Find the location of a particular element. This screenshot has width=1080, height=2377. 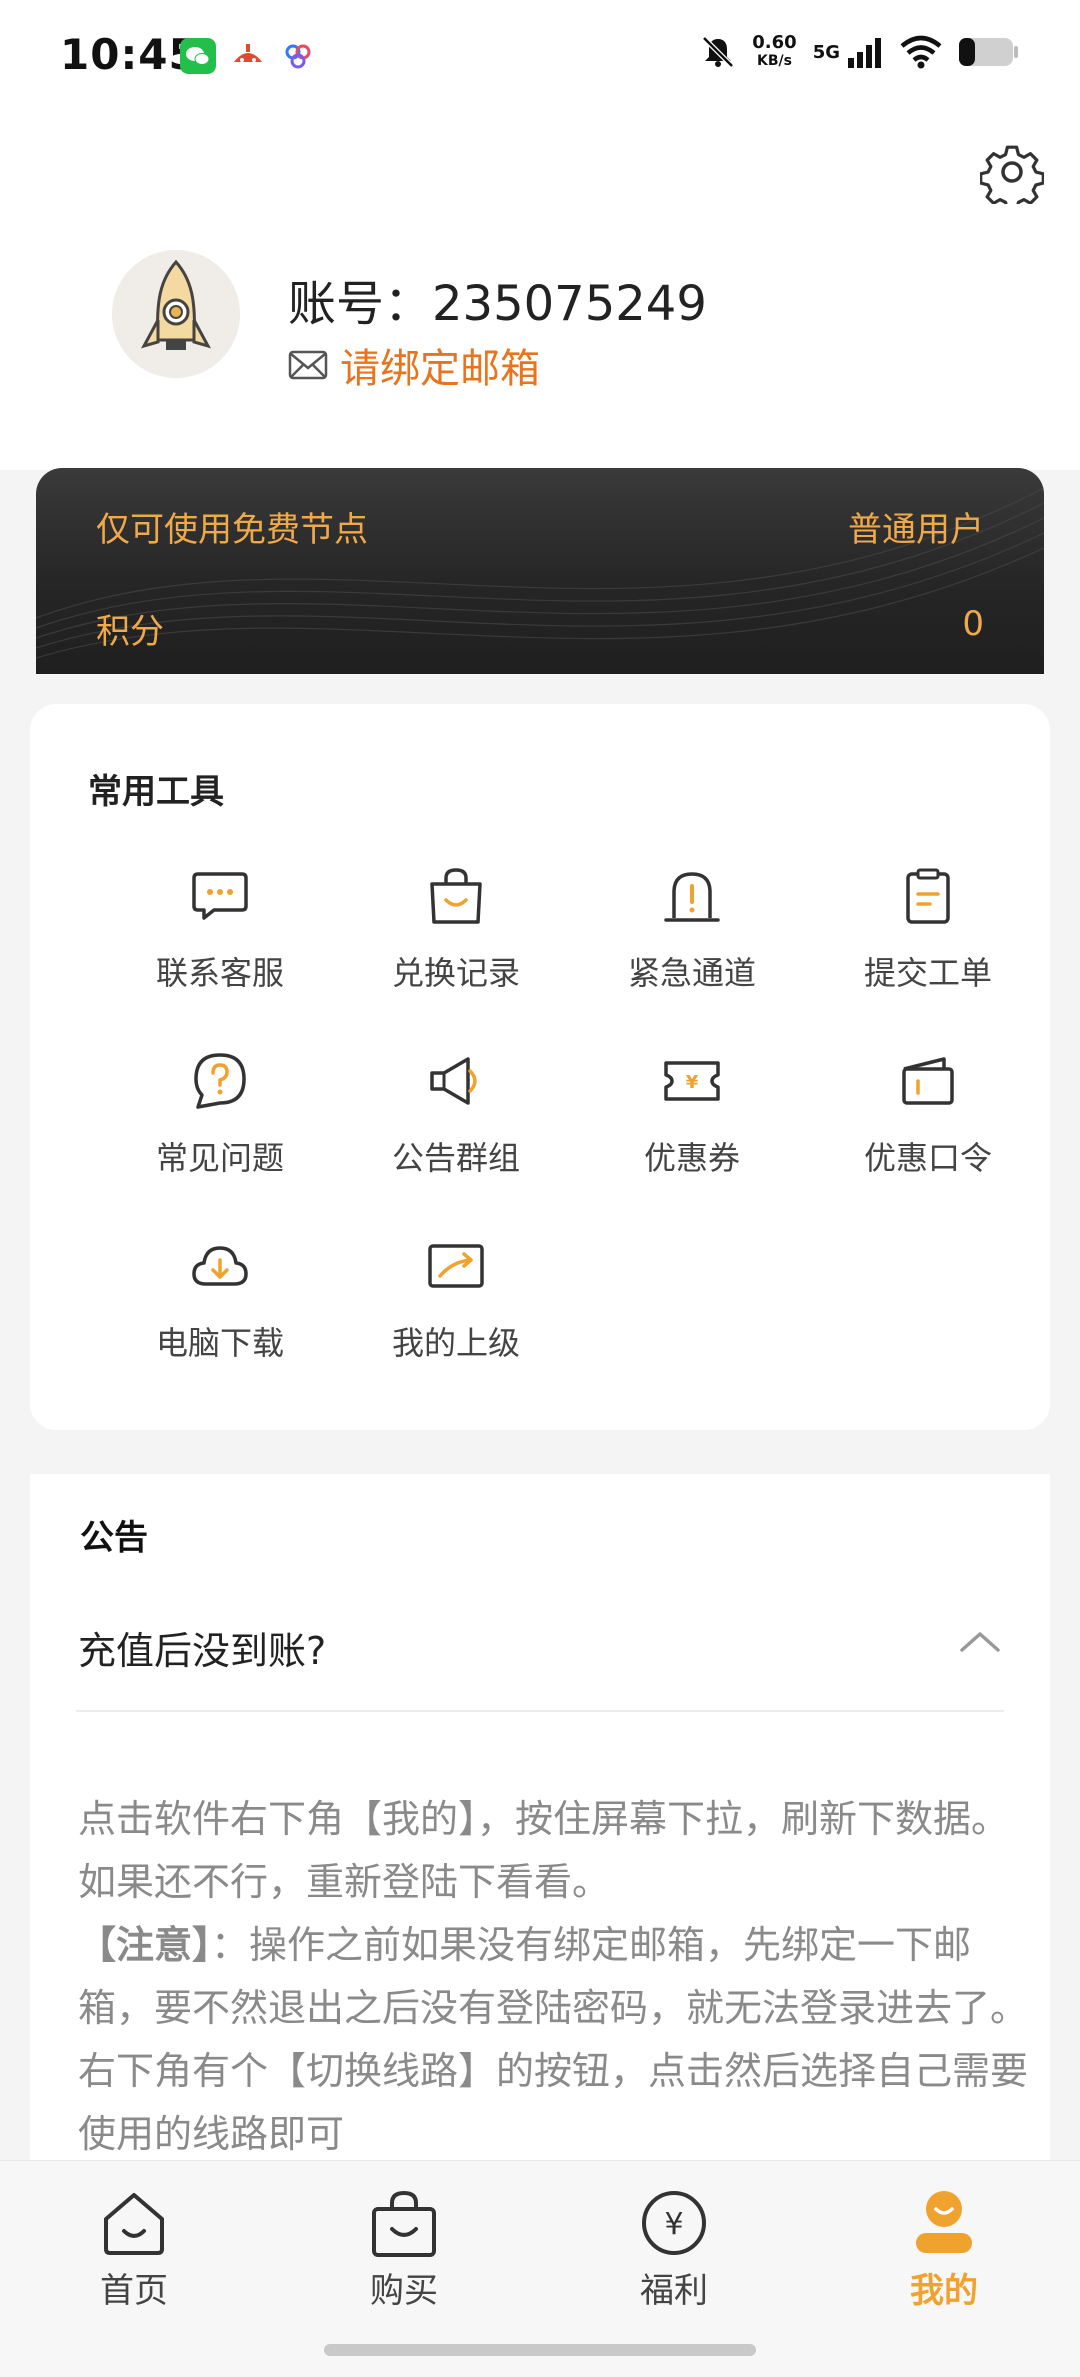

tool-announcement-group: 公告群组 is located at coordinates (456, 1124).